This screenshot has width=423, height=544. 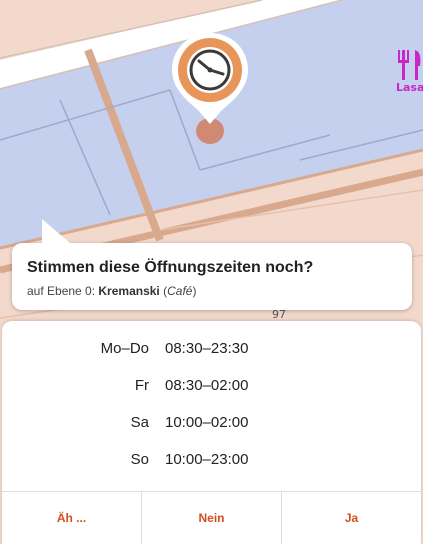 I want to click on hours-days: So, so click(x=139, y=459).